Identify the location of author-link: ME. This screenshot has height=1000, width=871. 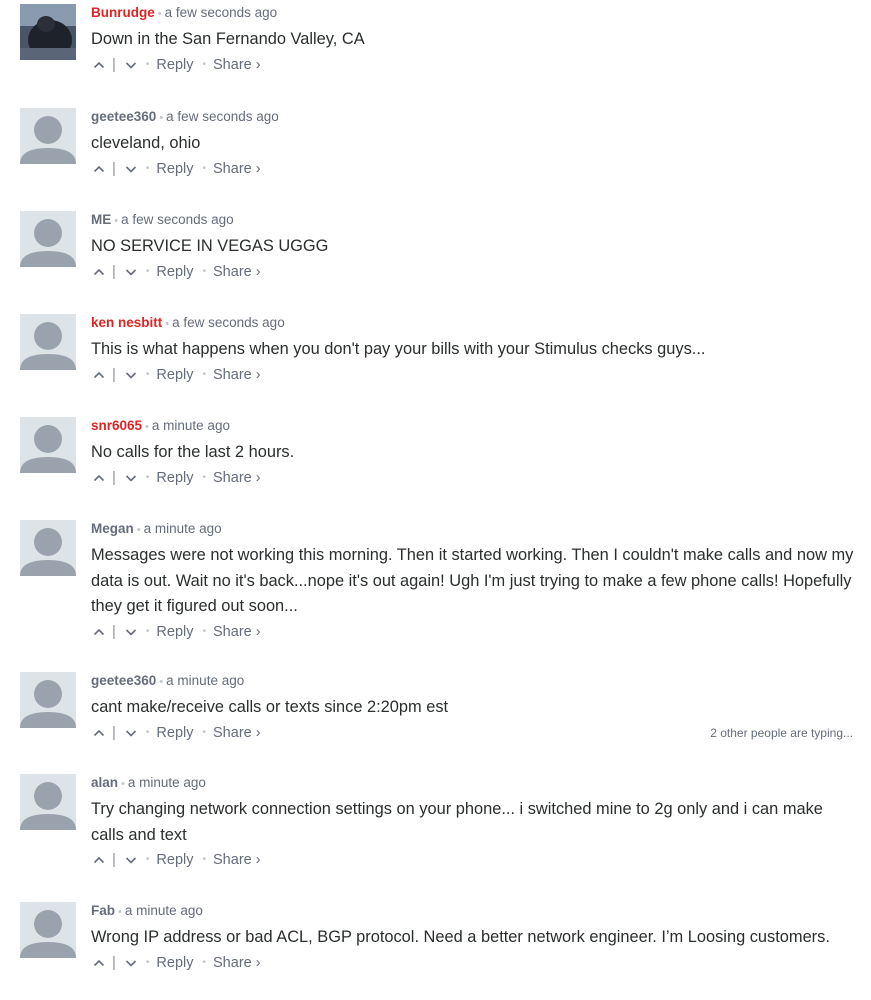
(101, 219).